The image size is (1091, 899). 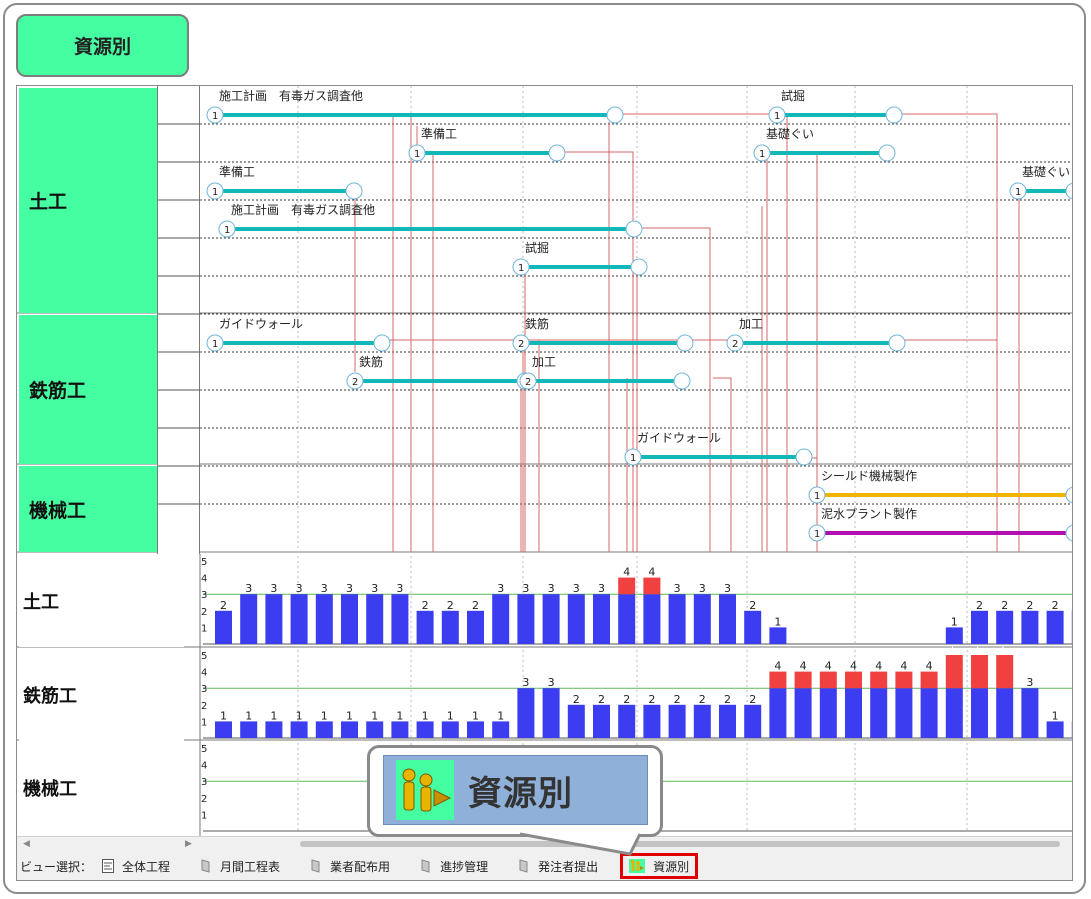 I want to click on gantt-bar-g16: 1泥水プラント製作, so click(x=940, y=524).